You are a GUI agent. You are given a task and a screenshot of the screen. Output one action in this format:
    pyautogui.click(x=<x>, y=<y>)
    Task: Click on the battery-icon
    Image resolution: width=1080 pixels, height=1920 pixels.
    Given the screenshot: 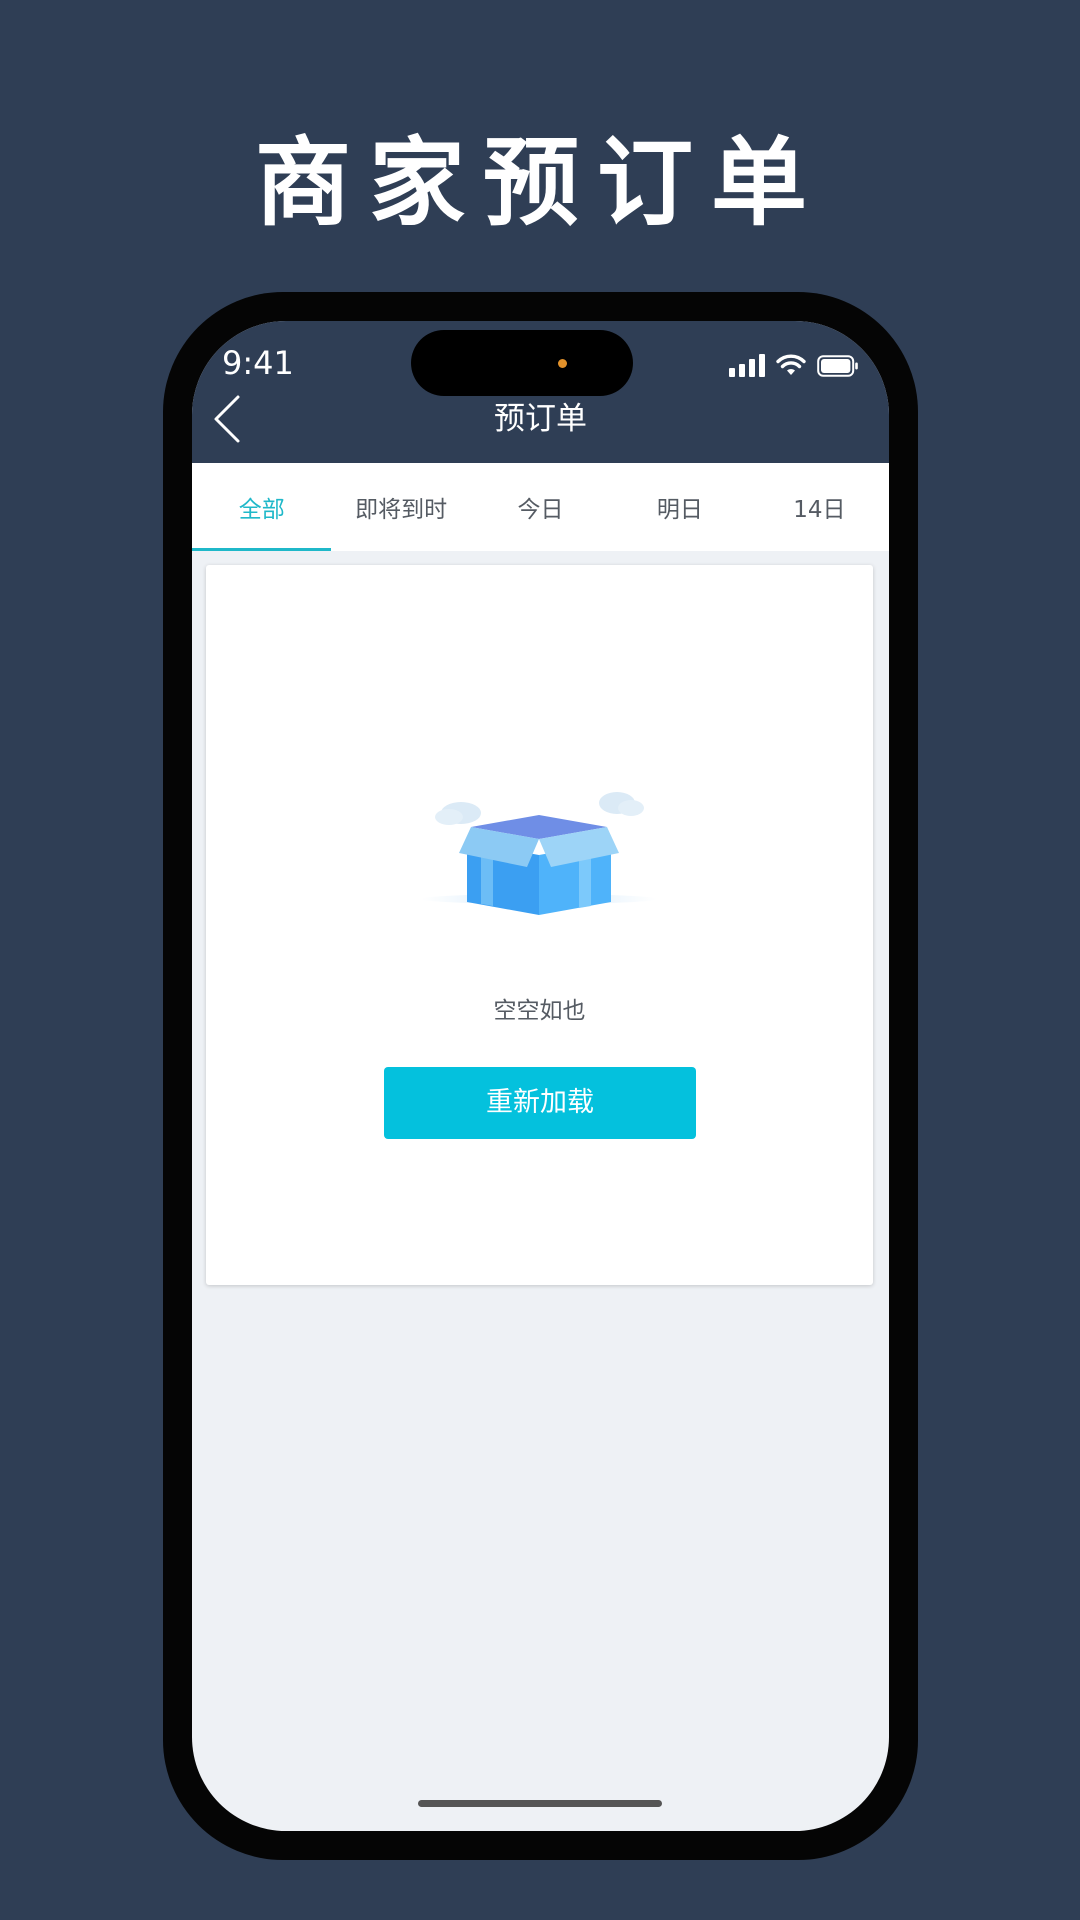 What is the action you would take?
    pyautogui.click(x=838, y=366)
    